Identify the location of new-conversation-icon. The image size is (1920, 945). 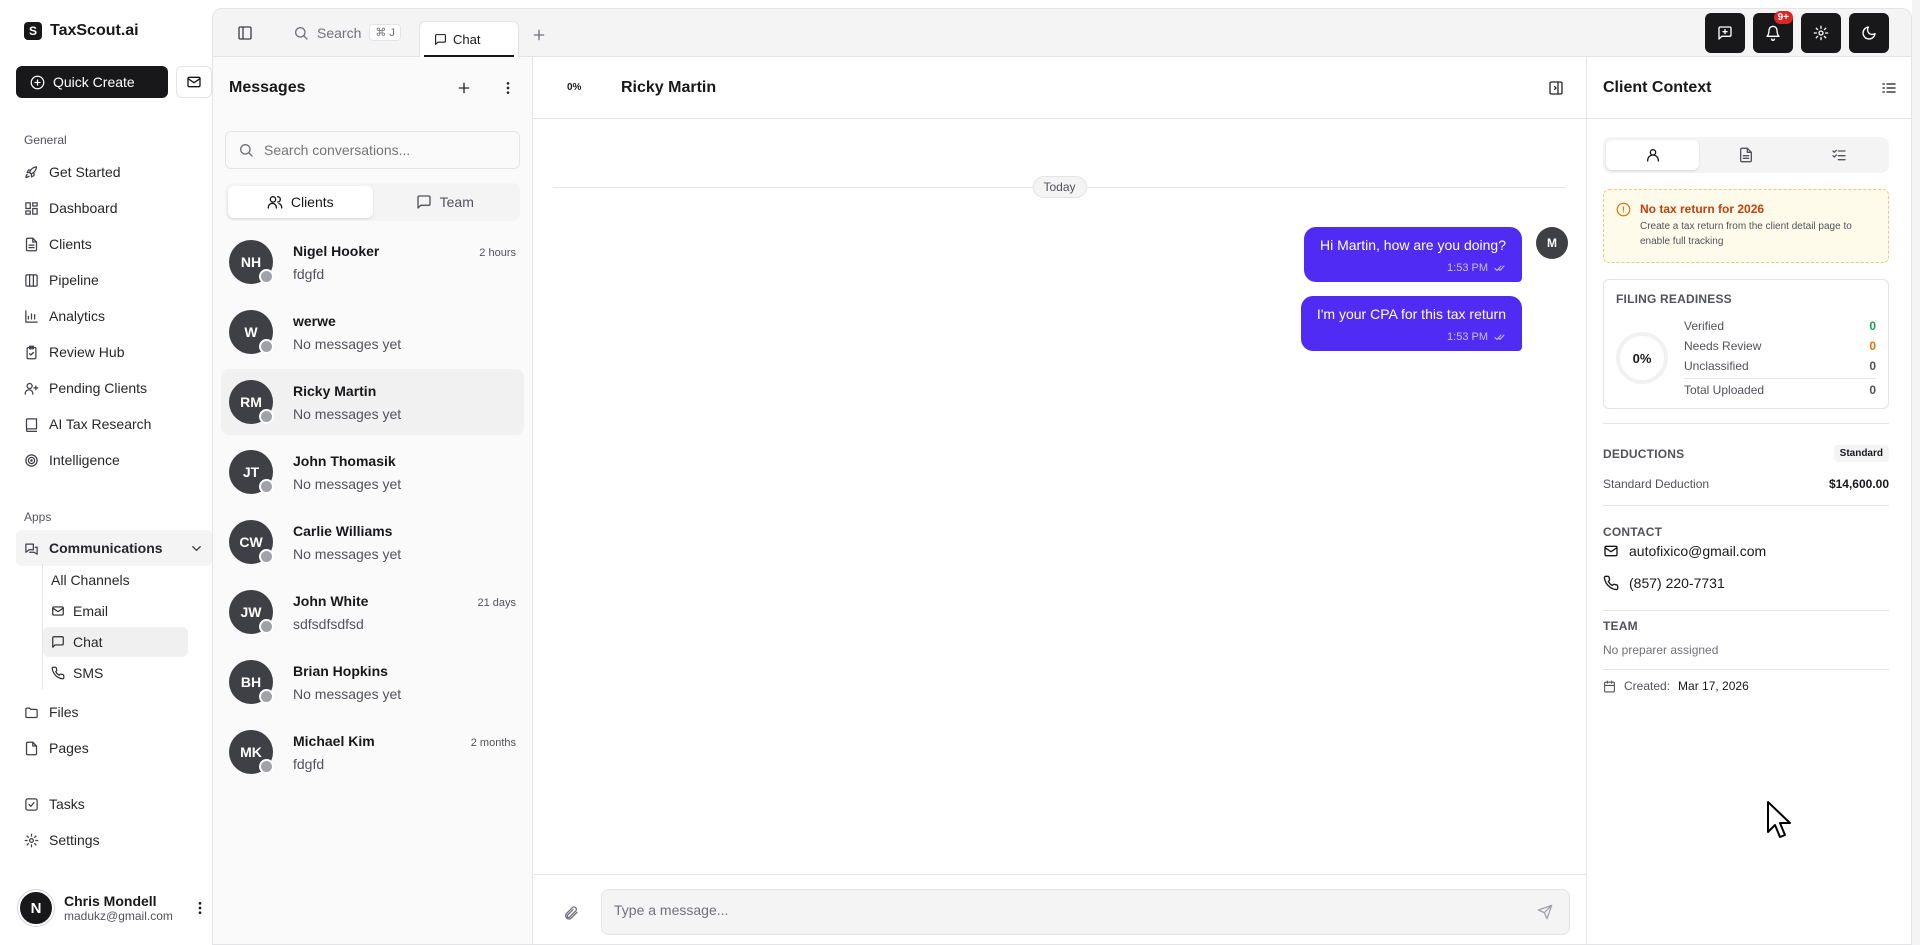
(464, 88).